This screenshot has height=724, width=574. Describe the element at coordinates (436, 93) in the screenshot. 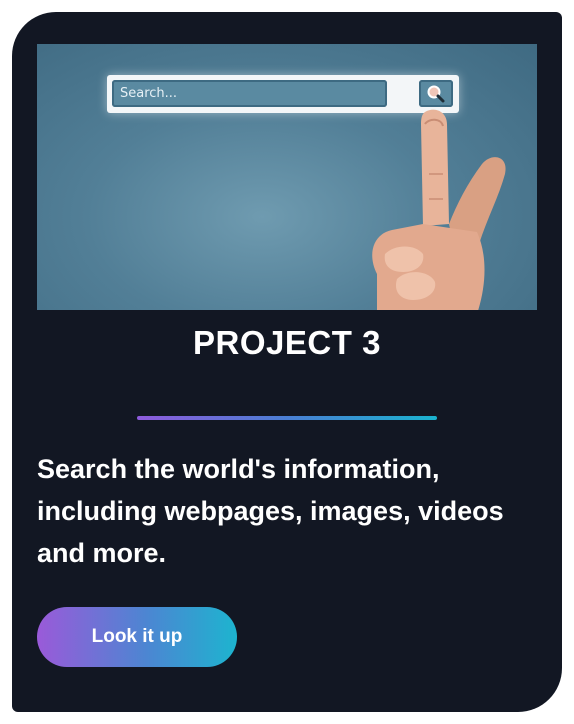

I see `magnifier-icon` at that location.